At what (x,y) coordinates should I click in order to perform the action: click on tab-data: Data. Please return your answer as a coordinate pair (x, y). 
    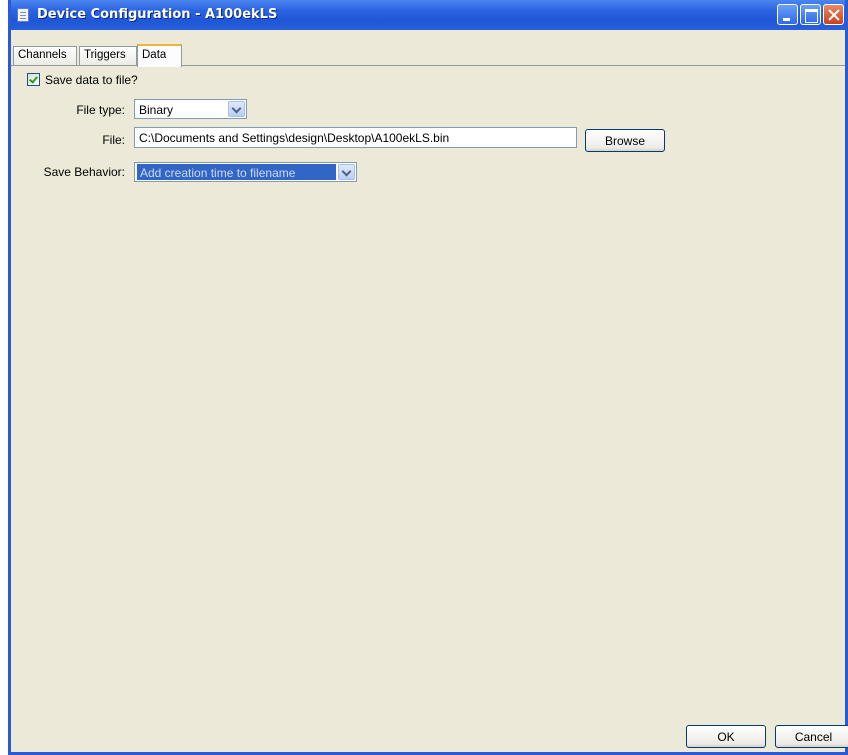
    Looking at the image, I should click on (159, 55).